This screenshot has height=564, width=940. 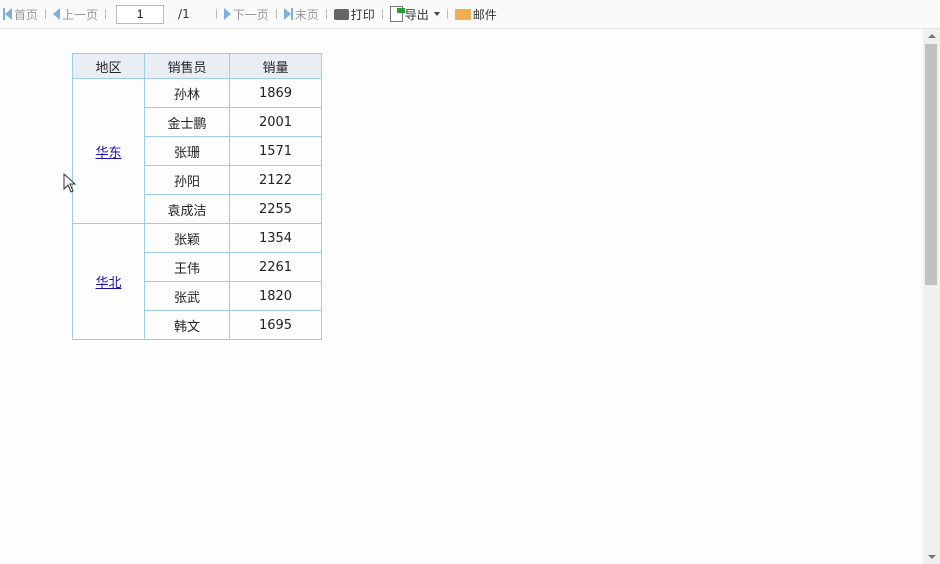 I want to click on export-button: 导出, so click(x=415, y=14).